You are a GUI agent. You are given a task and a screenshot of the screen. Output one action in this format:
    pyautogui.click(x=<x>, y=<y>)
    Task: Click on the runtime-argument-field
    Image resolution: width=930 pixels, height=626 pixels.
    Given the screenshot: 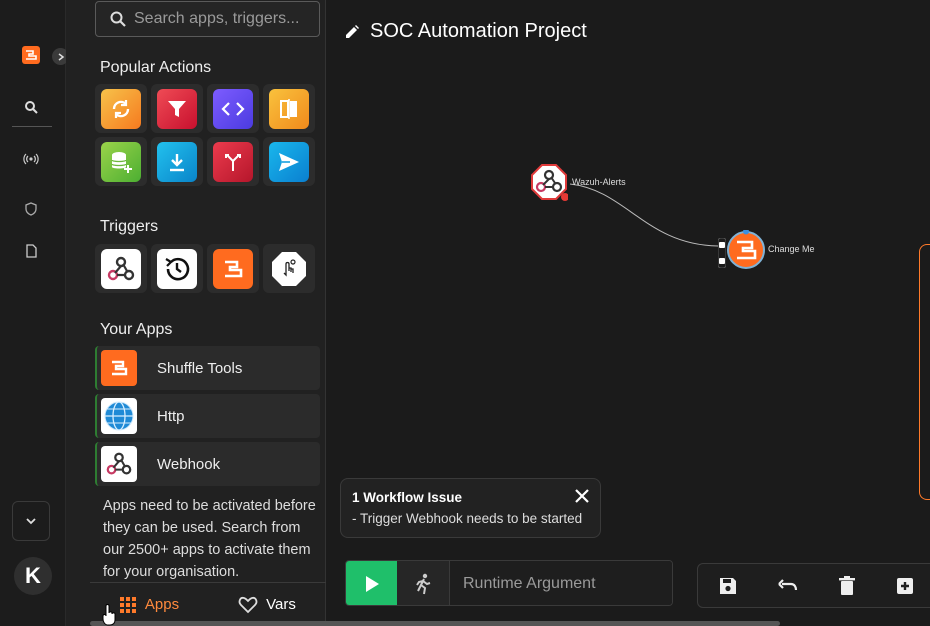 What is the action you would take?
    pyautogui.click(x=561, y=583)
    